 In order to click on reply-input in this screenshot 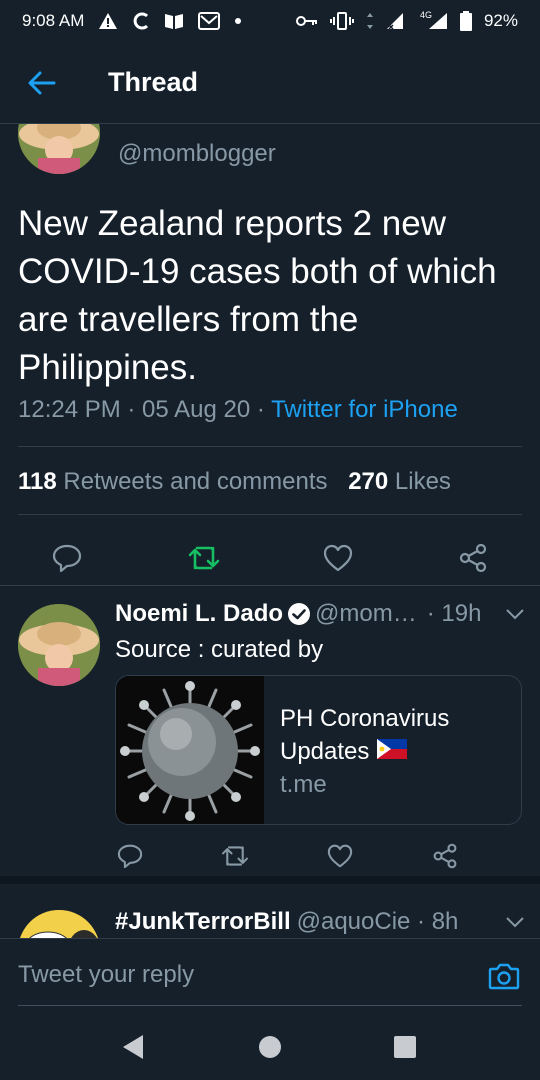, I will do `click(238, 975)`.